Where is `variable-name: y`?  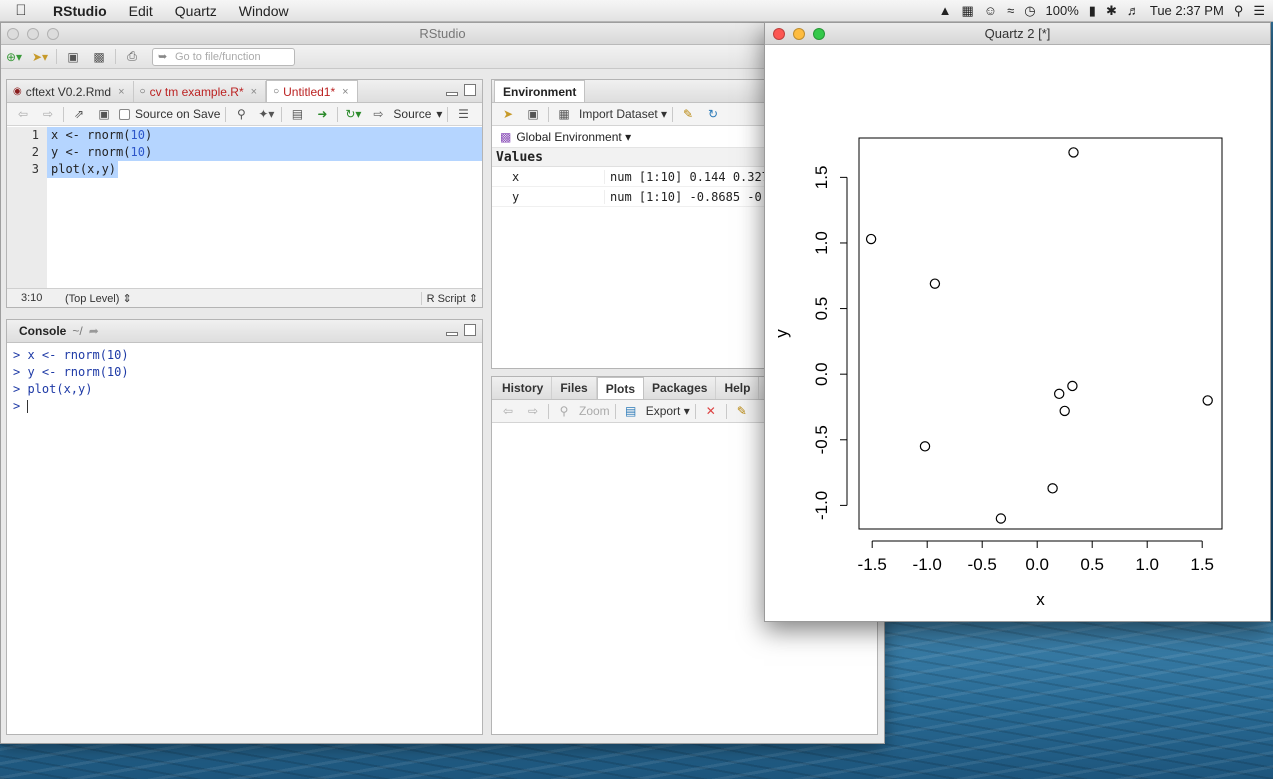
variable-name: y is located at coordinates (548, 196).